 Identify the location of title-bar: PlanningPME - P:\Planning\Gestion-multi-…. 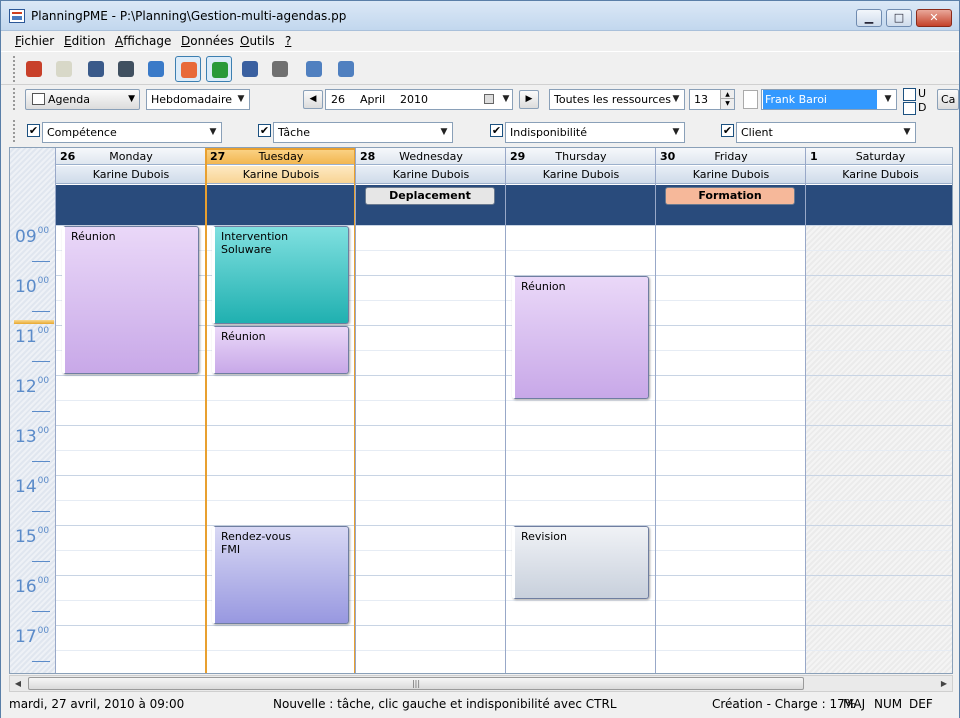
(480, 16).